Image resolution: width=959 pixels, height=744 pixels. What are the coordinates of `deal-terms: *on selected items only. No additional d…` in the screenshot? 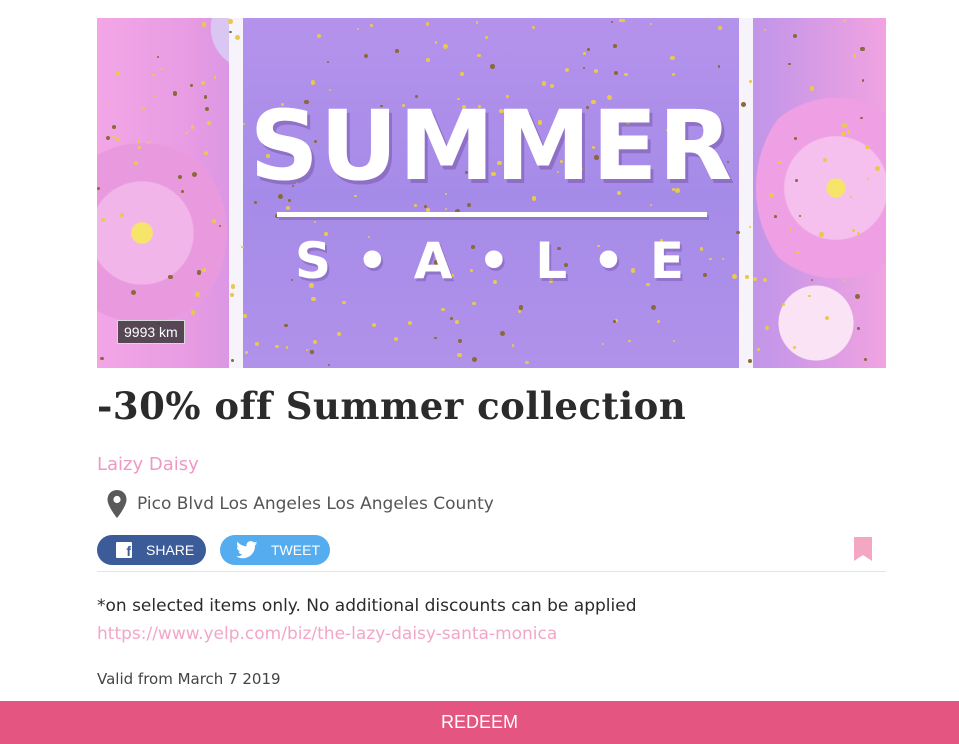 It's located at (367, 606).